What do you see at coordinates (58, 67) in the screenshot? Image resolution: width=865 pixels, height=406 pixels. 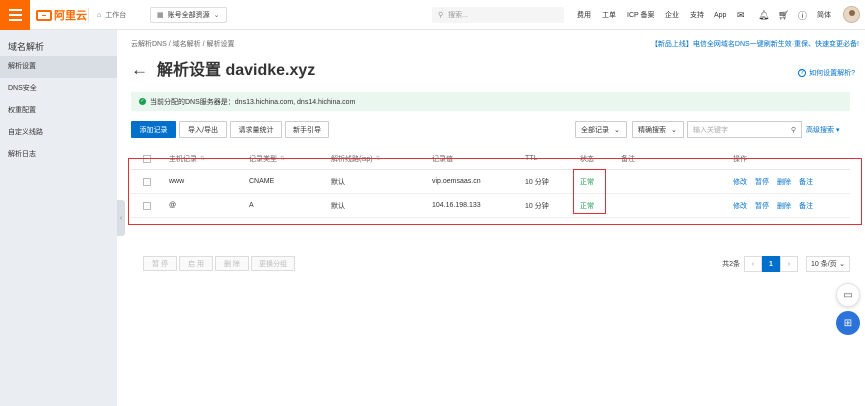 I see `sidebar-item-dns-settings: 解析设置` at bounding box center [58, 67].